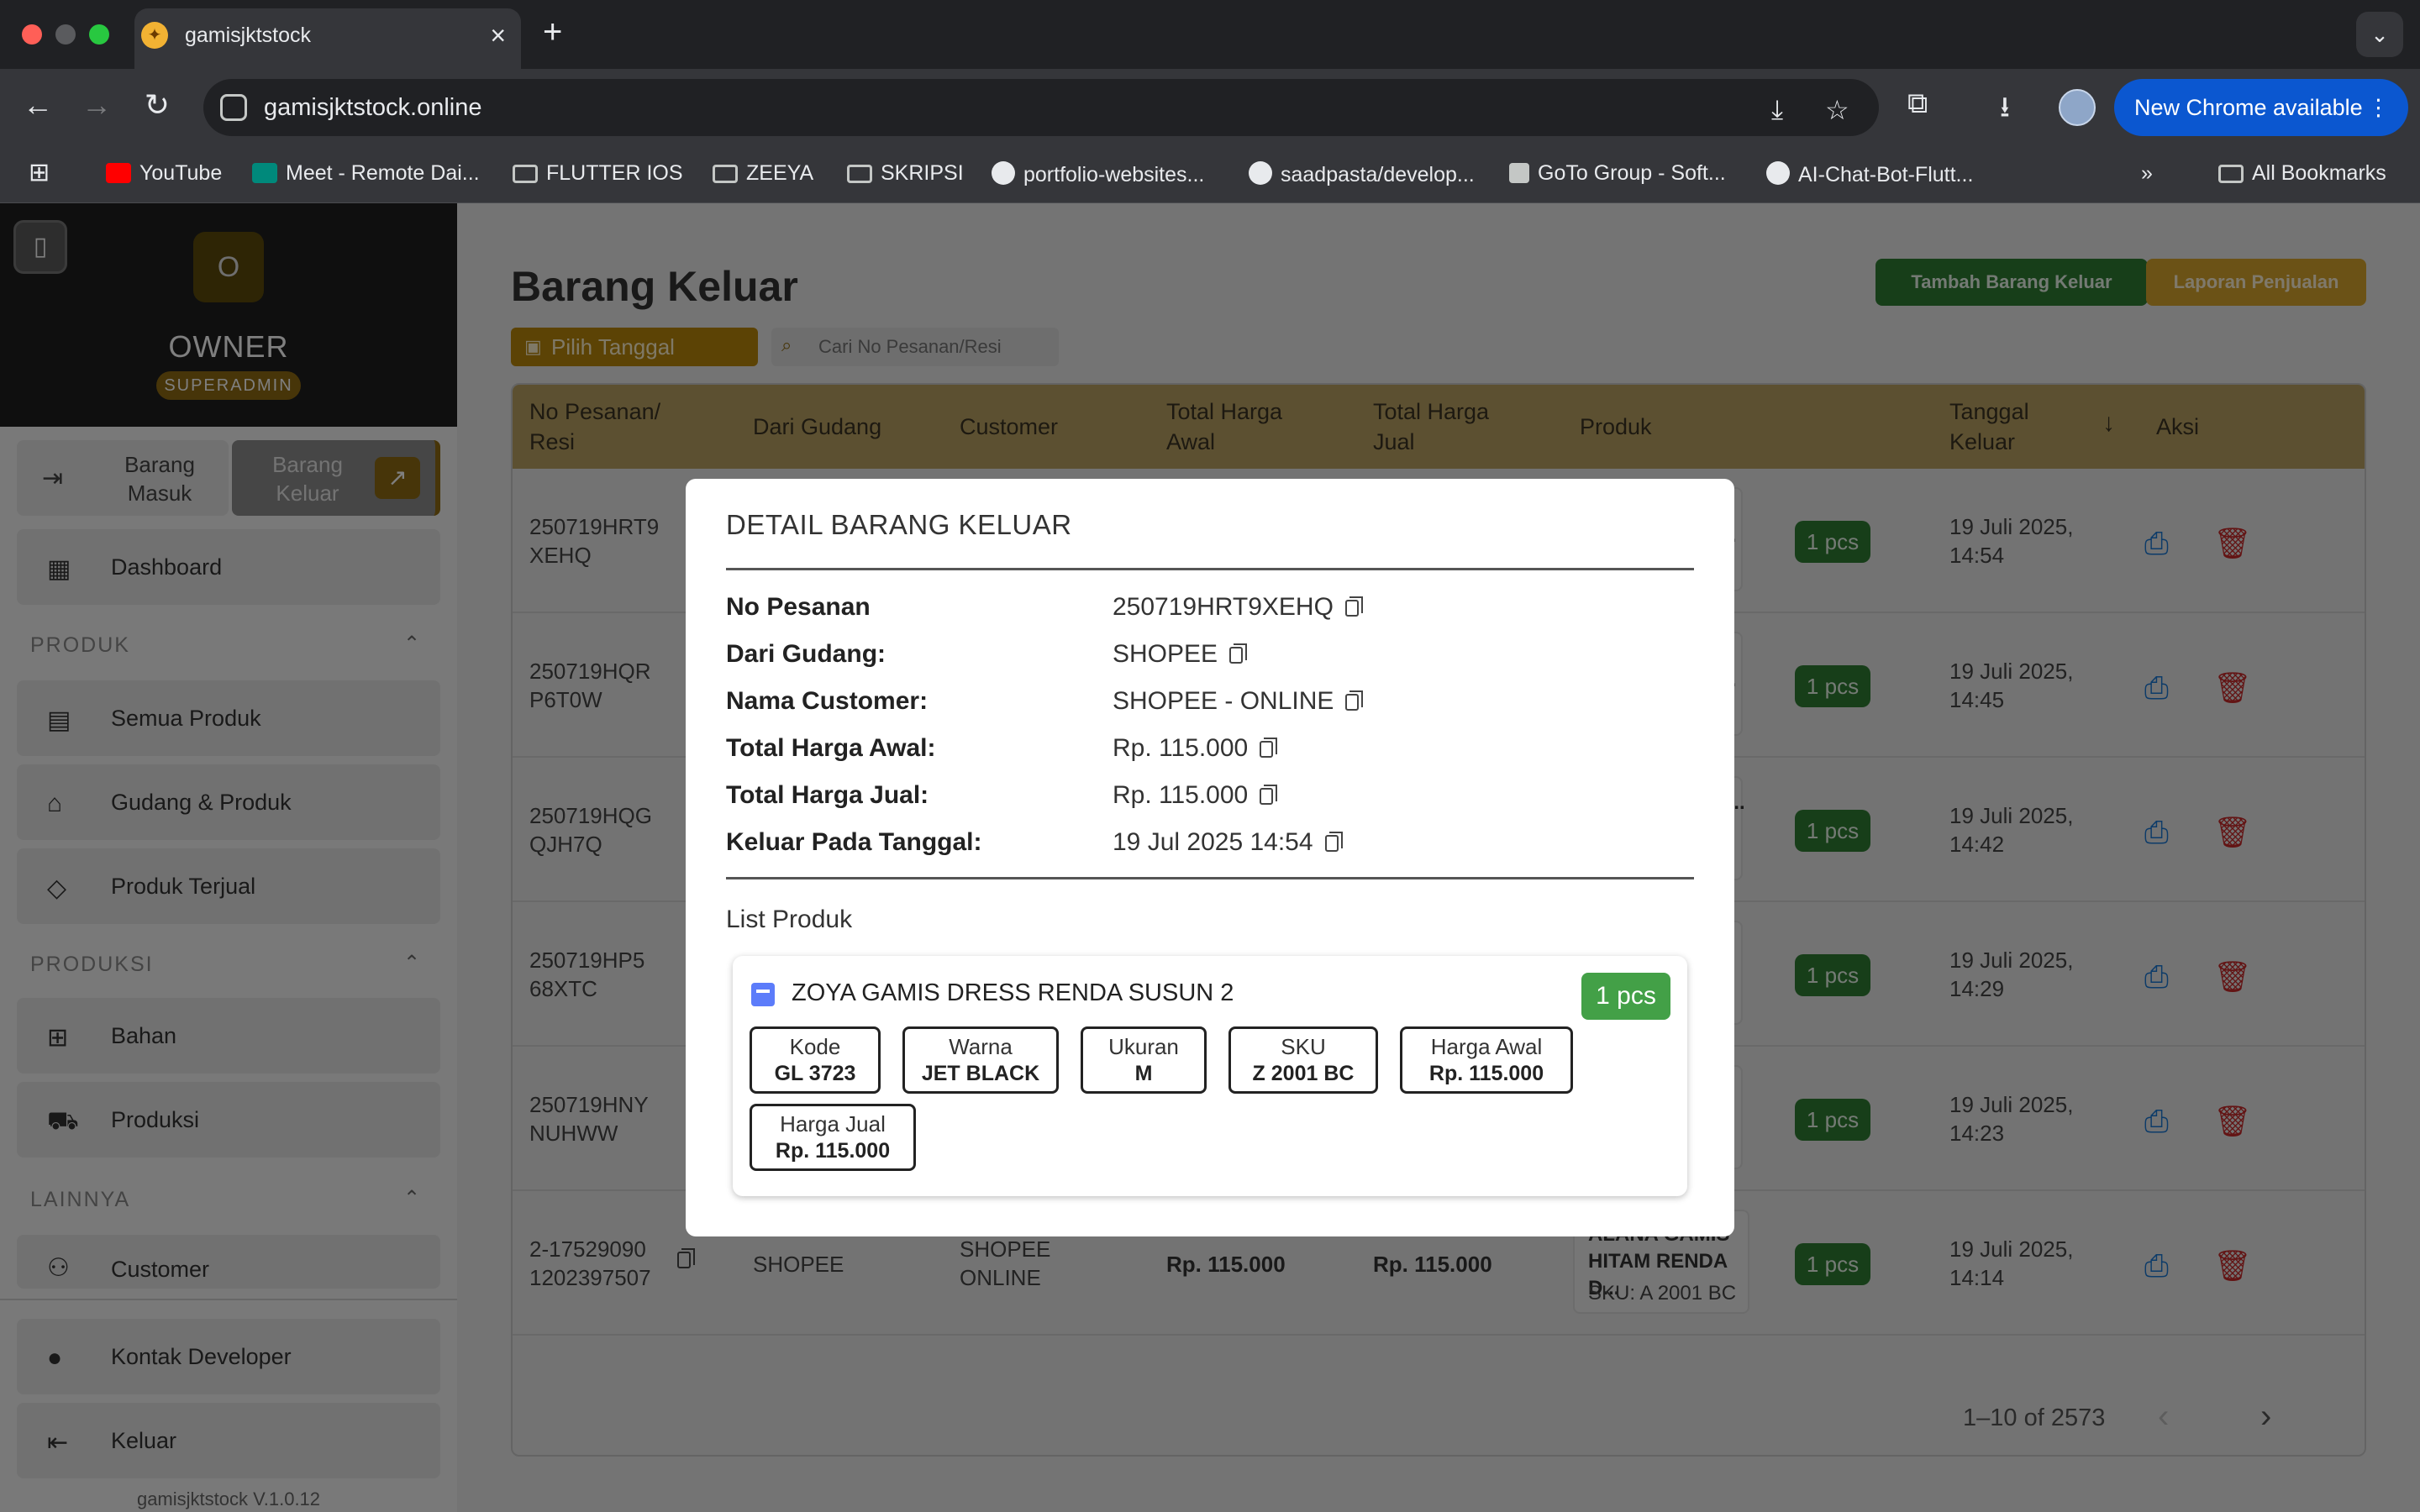  Describe the element at coordinates (899, 524) in the screenshot. I see `modal-title: DETAIL BARANG KELUAR` at that location.